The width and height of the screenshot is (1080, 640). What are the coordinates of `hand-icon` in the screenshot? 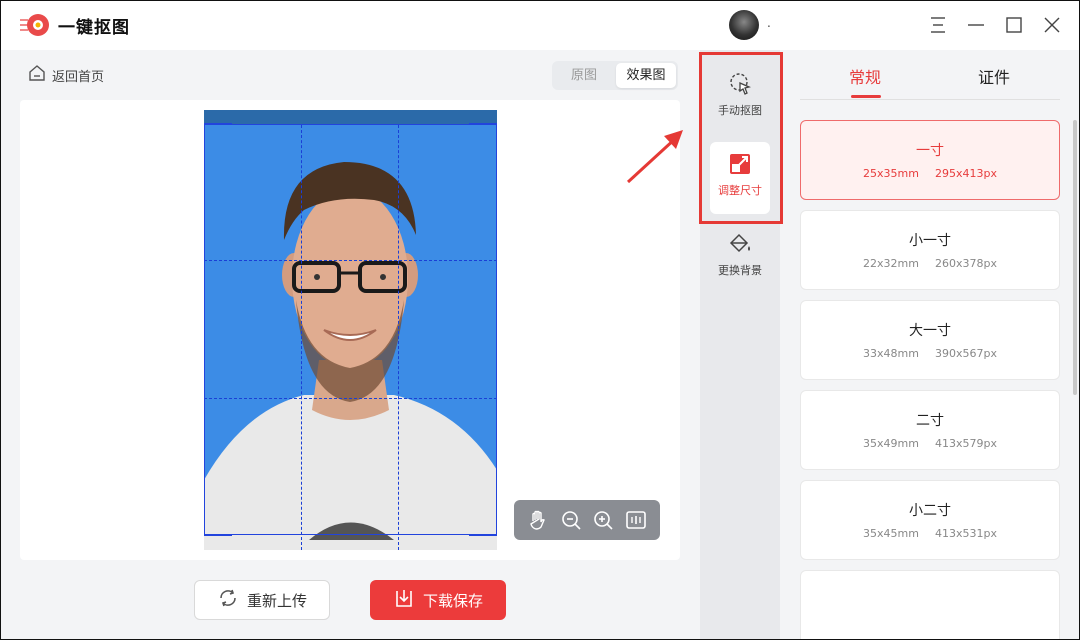 It's located at (538, 520).